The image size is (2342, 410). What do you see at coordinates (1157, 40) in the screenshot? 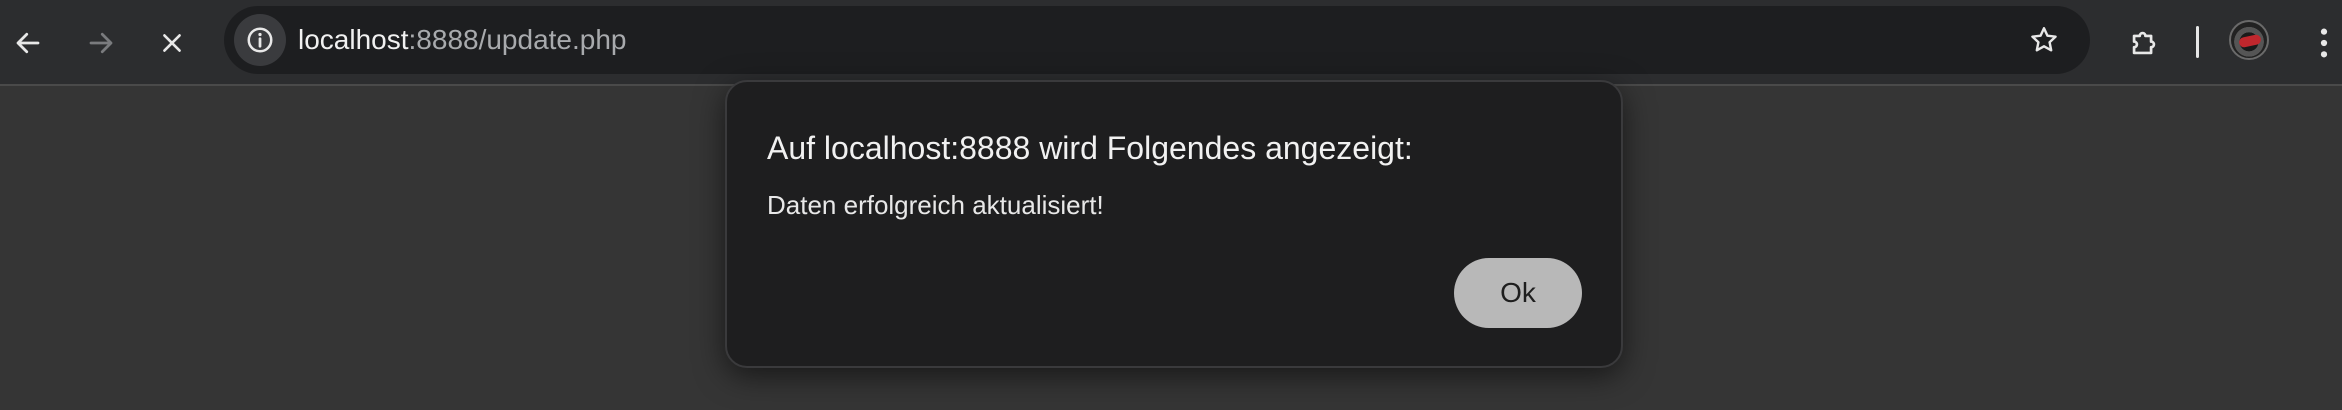
I see `address-bar: localhost:8888/update.php` at bounding box center [1157, 40].